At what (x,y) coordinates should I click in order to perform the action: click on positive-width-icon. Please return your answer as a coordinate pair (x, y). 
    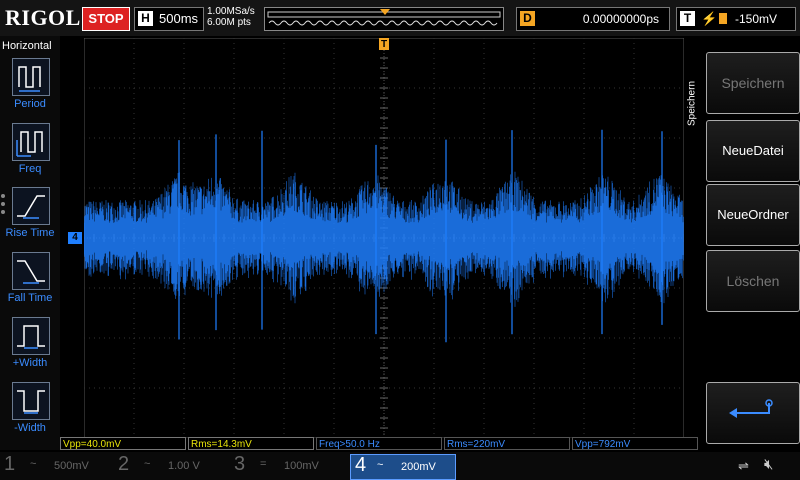
    Looking at the image, I should click on (31, 336).